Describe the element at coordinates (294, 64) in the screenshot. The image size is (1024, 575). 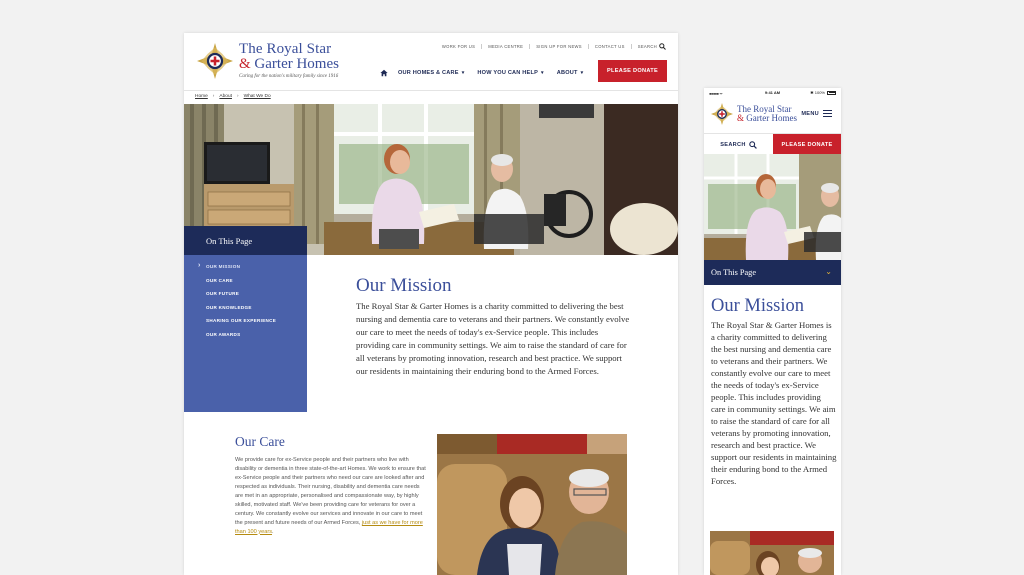
I see `logo-line-2: Garter Homes` at that location.